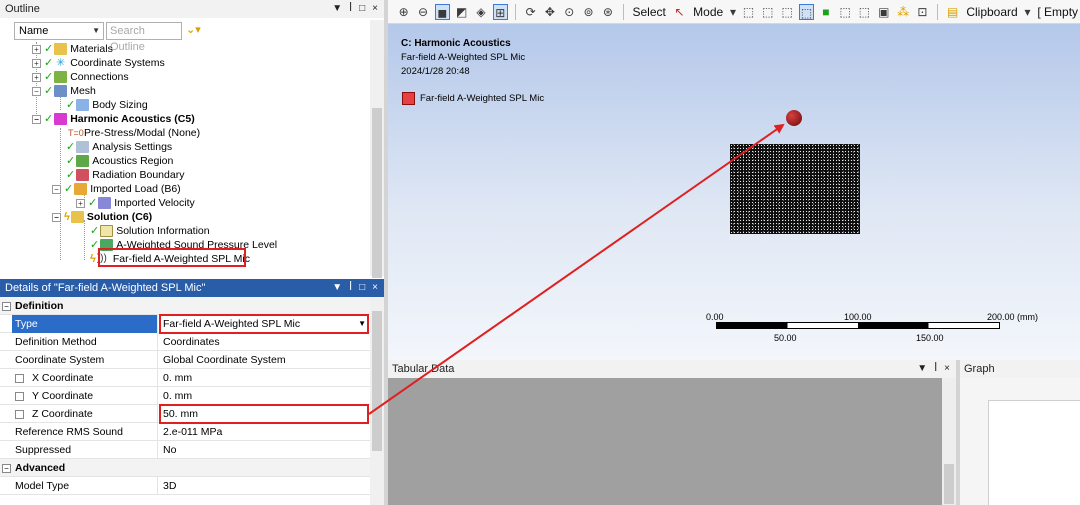  What do you see at coordinates (69, 189) in the screenshot?
I see `check-icon: ✓` at bounding box center [69, 189].